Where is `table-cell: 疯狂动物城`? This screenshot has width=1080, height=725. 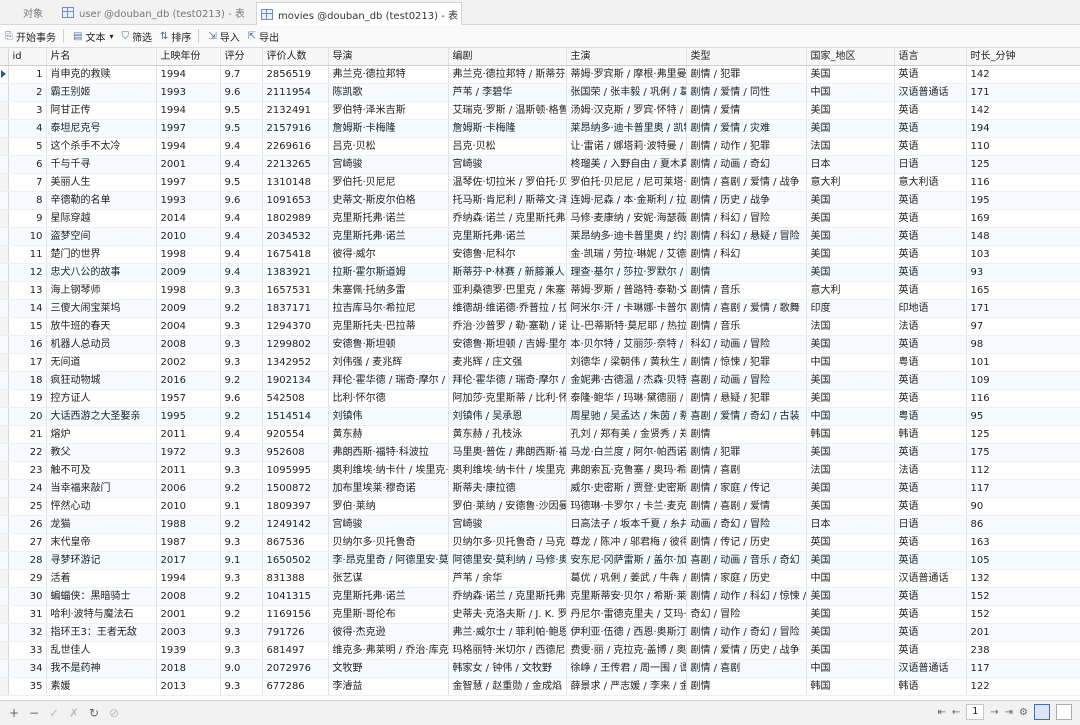
table-cell: 疯狂动物城 is located at coordinates (101, 380).